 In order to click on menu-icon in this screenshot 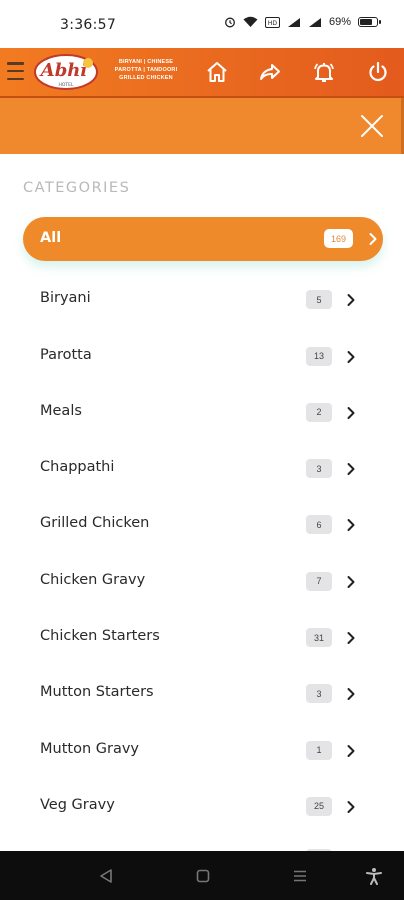, I will do `click(15, 71)`.